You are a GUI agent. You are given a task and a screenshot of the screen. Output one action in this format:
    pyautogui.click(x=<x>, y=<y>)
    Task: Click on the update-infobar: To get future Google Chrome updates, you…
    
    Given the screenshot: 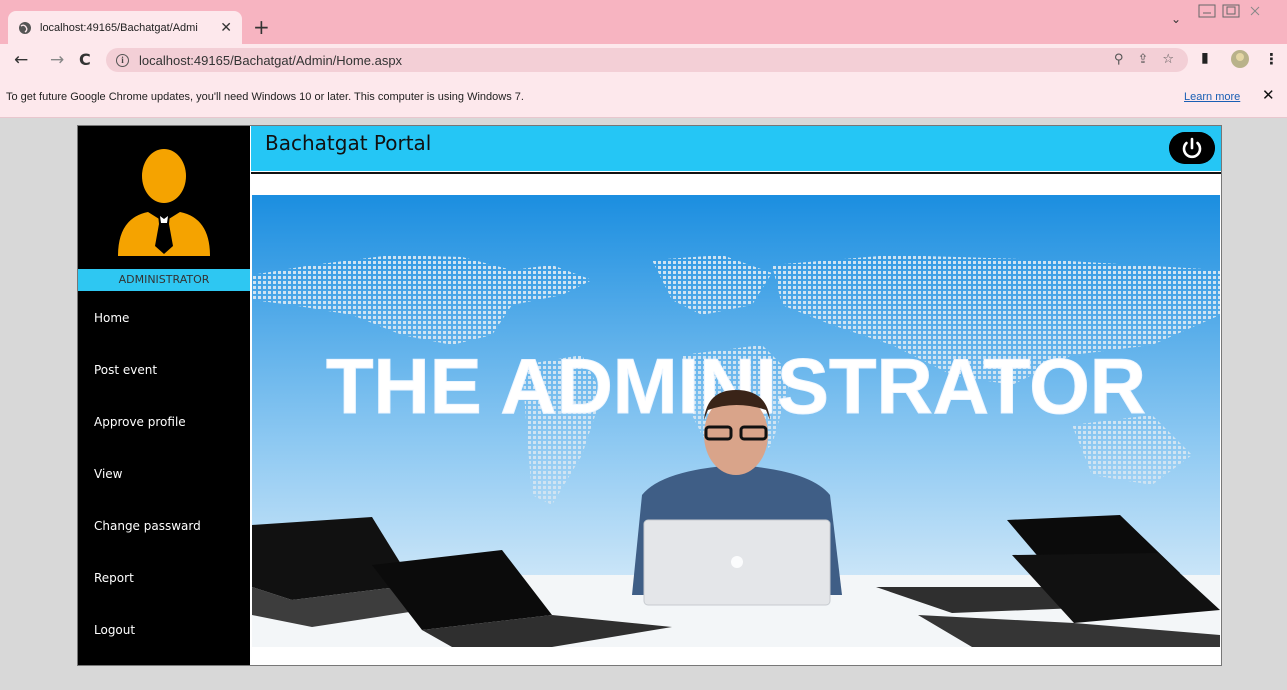 What is the action you would take?
    pyautogui.click(x=643, y=97)
    